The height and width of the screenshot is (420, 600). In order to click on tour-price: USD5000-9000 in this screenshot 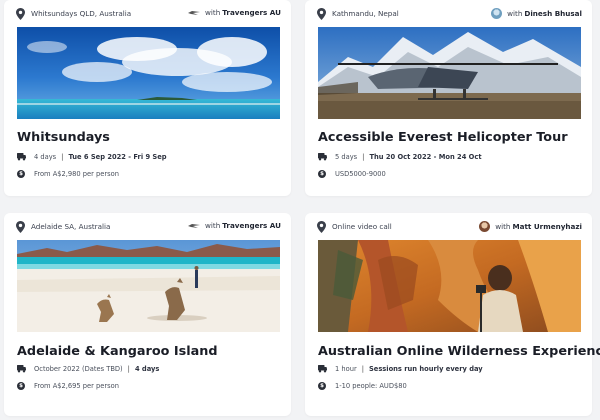, I will do `click(360, 174)`.